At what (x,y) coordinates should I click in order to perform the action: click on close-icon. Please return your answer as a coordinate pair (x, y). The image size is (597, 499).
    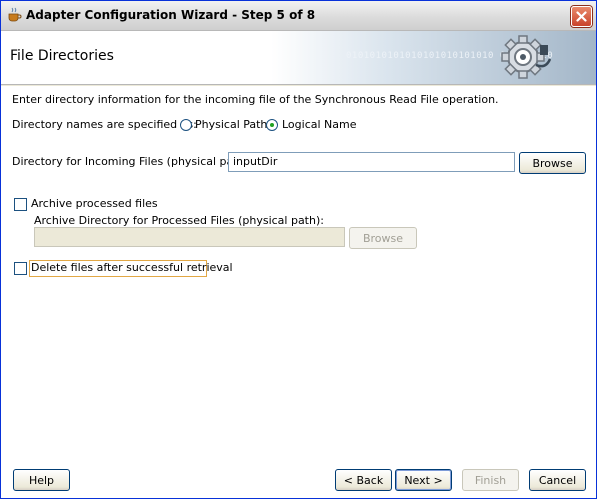
    Looking at the image, I should click on (581, 16).